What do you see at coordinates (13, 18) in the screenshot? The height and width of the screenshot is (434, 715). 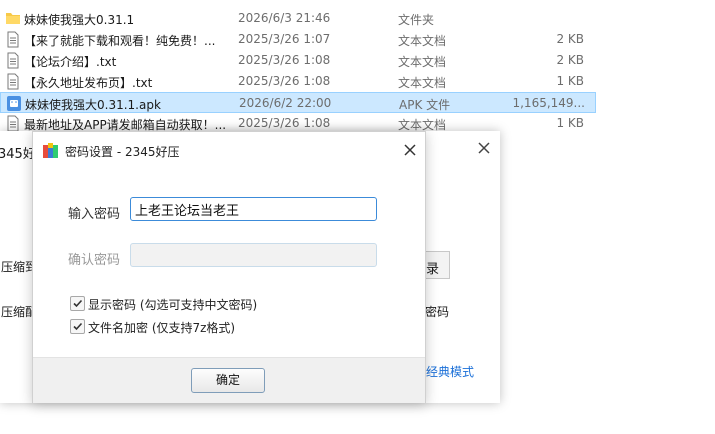 I see `folder-icon` at bounding box center [13, 18].